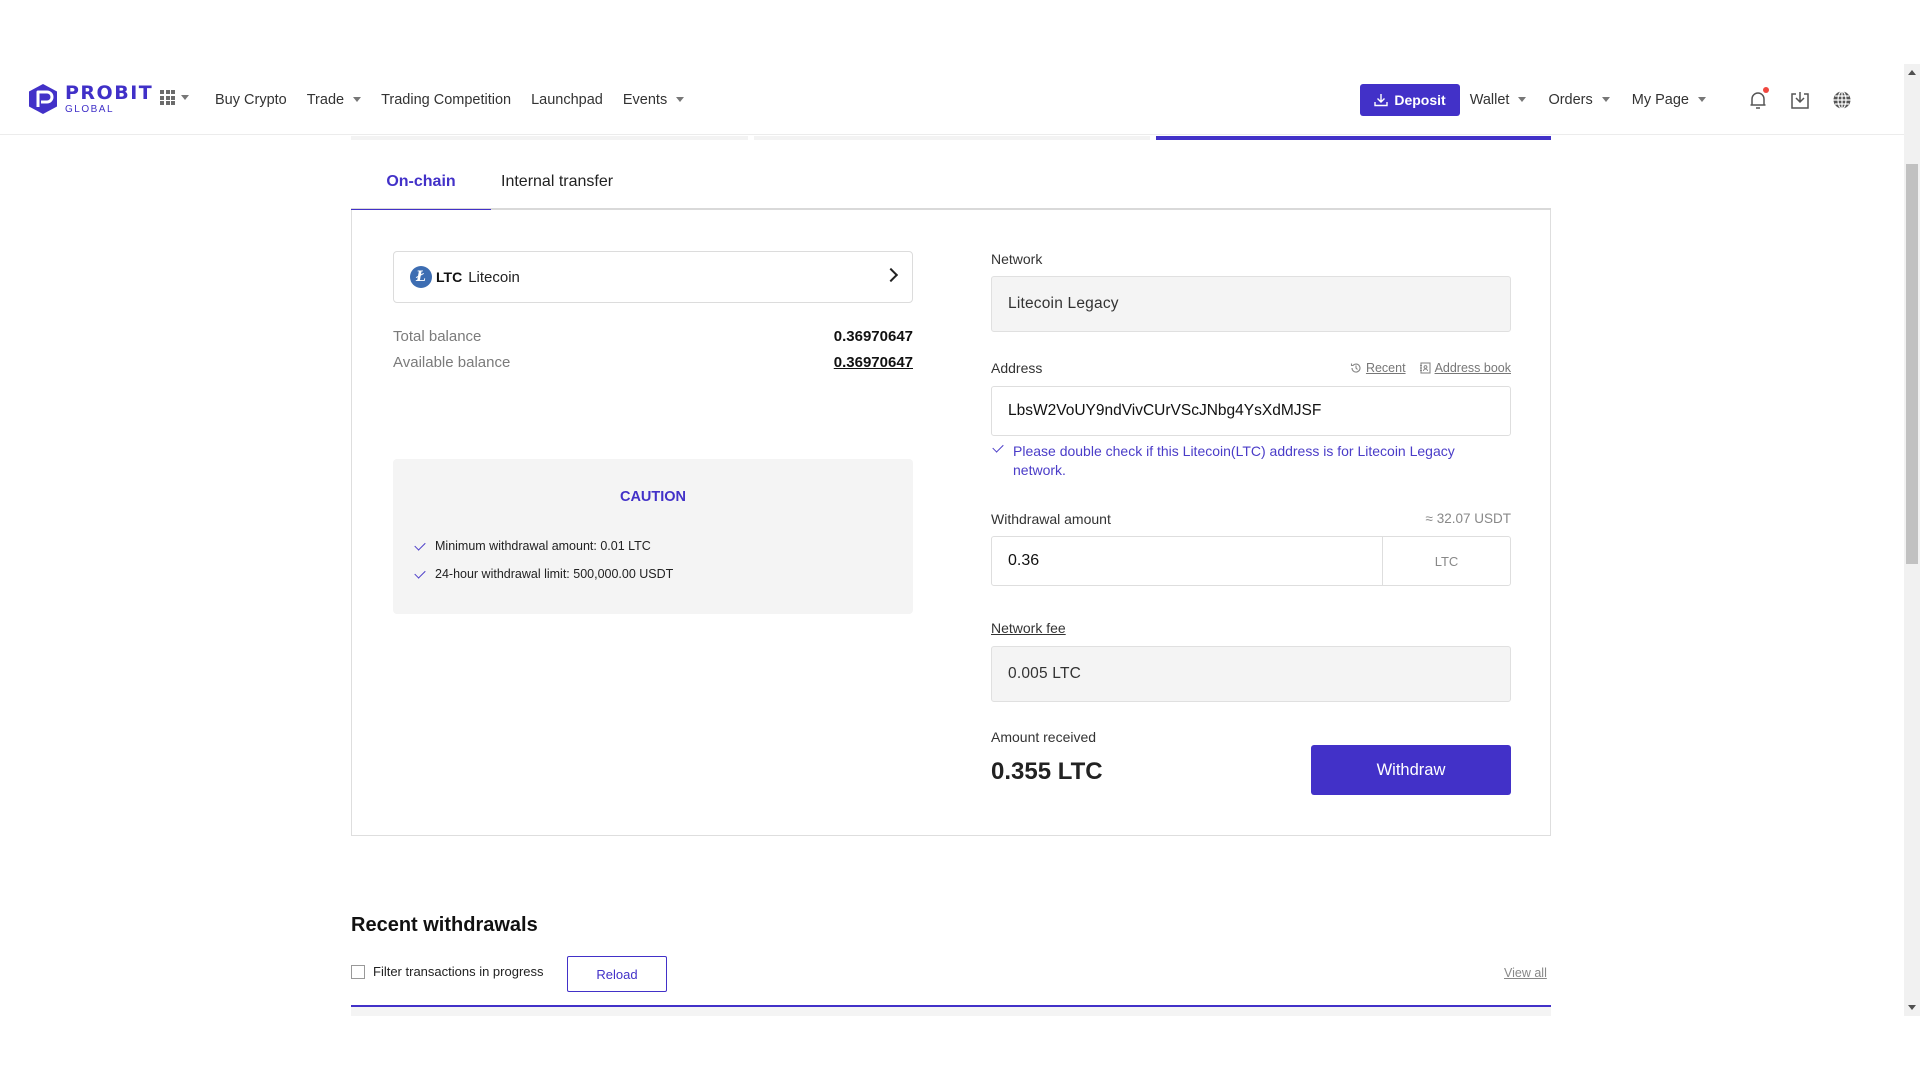 This screenshot has width=1920, height=1080. What do you see at coordinates (452, 362) in the screenshot?
I see `available-balance-label: Available balance` at bounding box center [452, 362].